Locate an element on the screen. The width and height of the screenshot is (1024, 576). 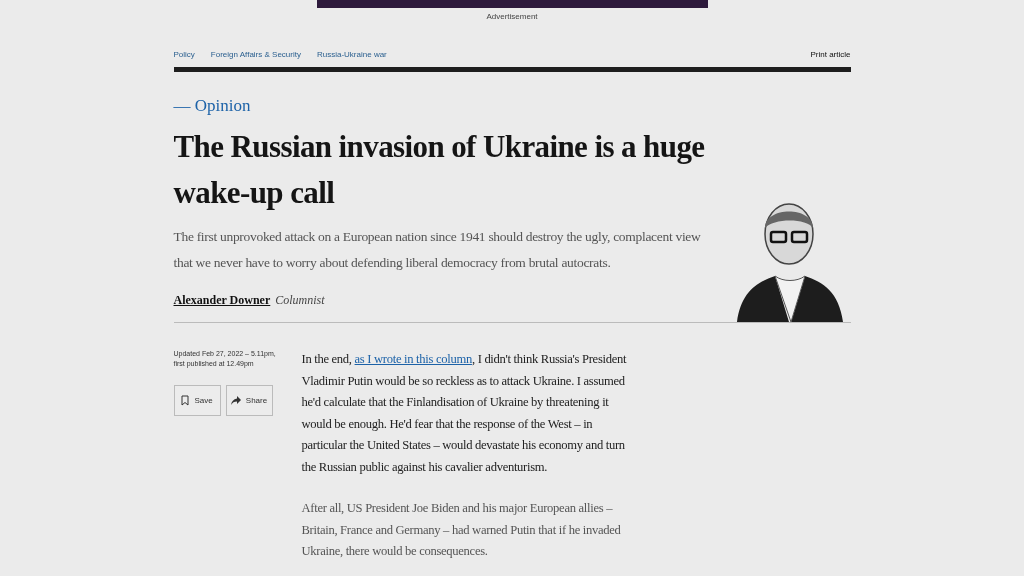
section-label: — Opinion is located at coordinates (454, 106).